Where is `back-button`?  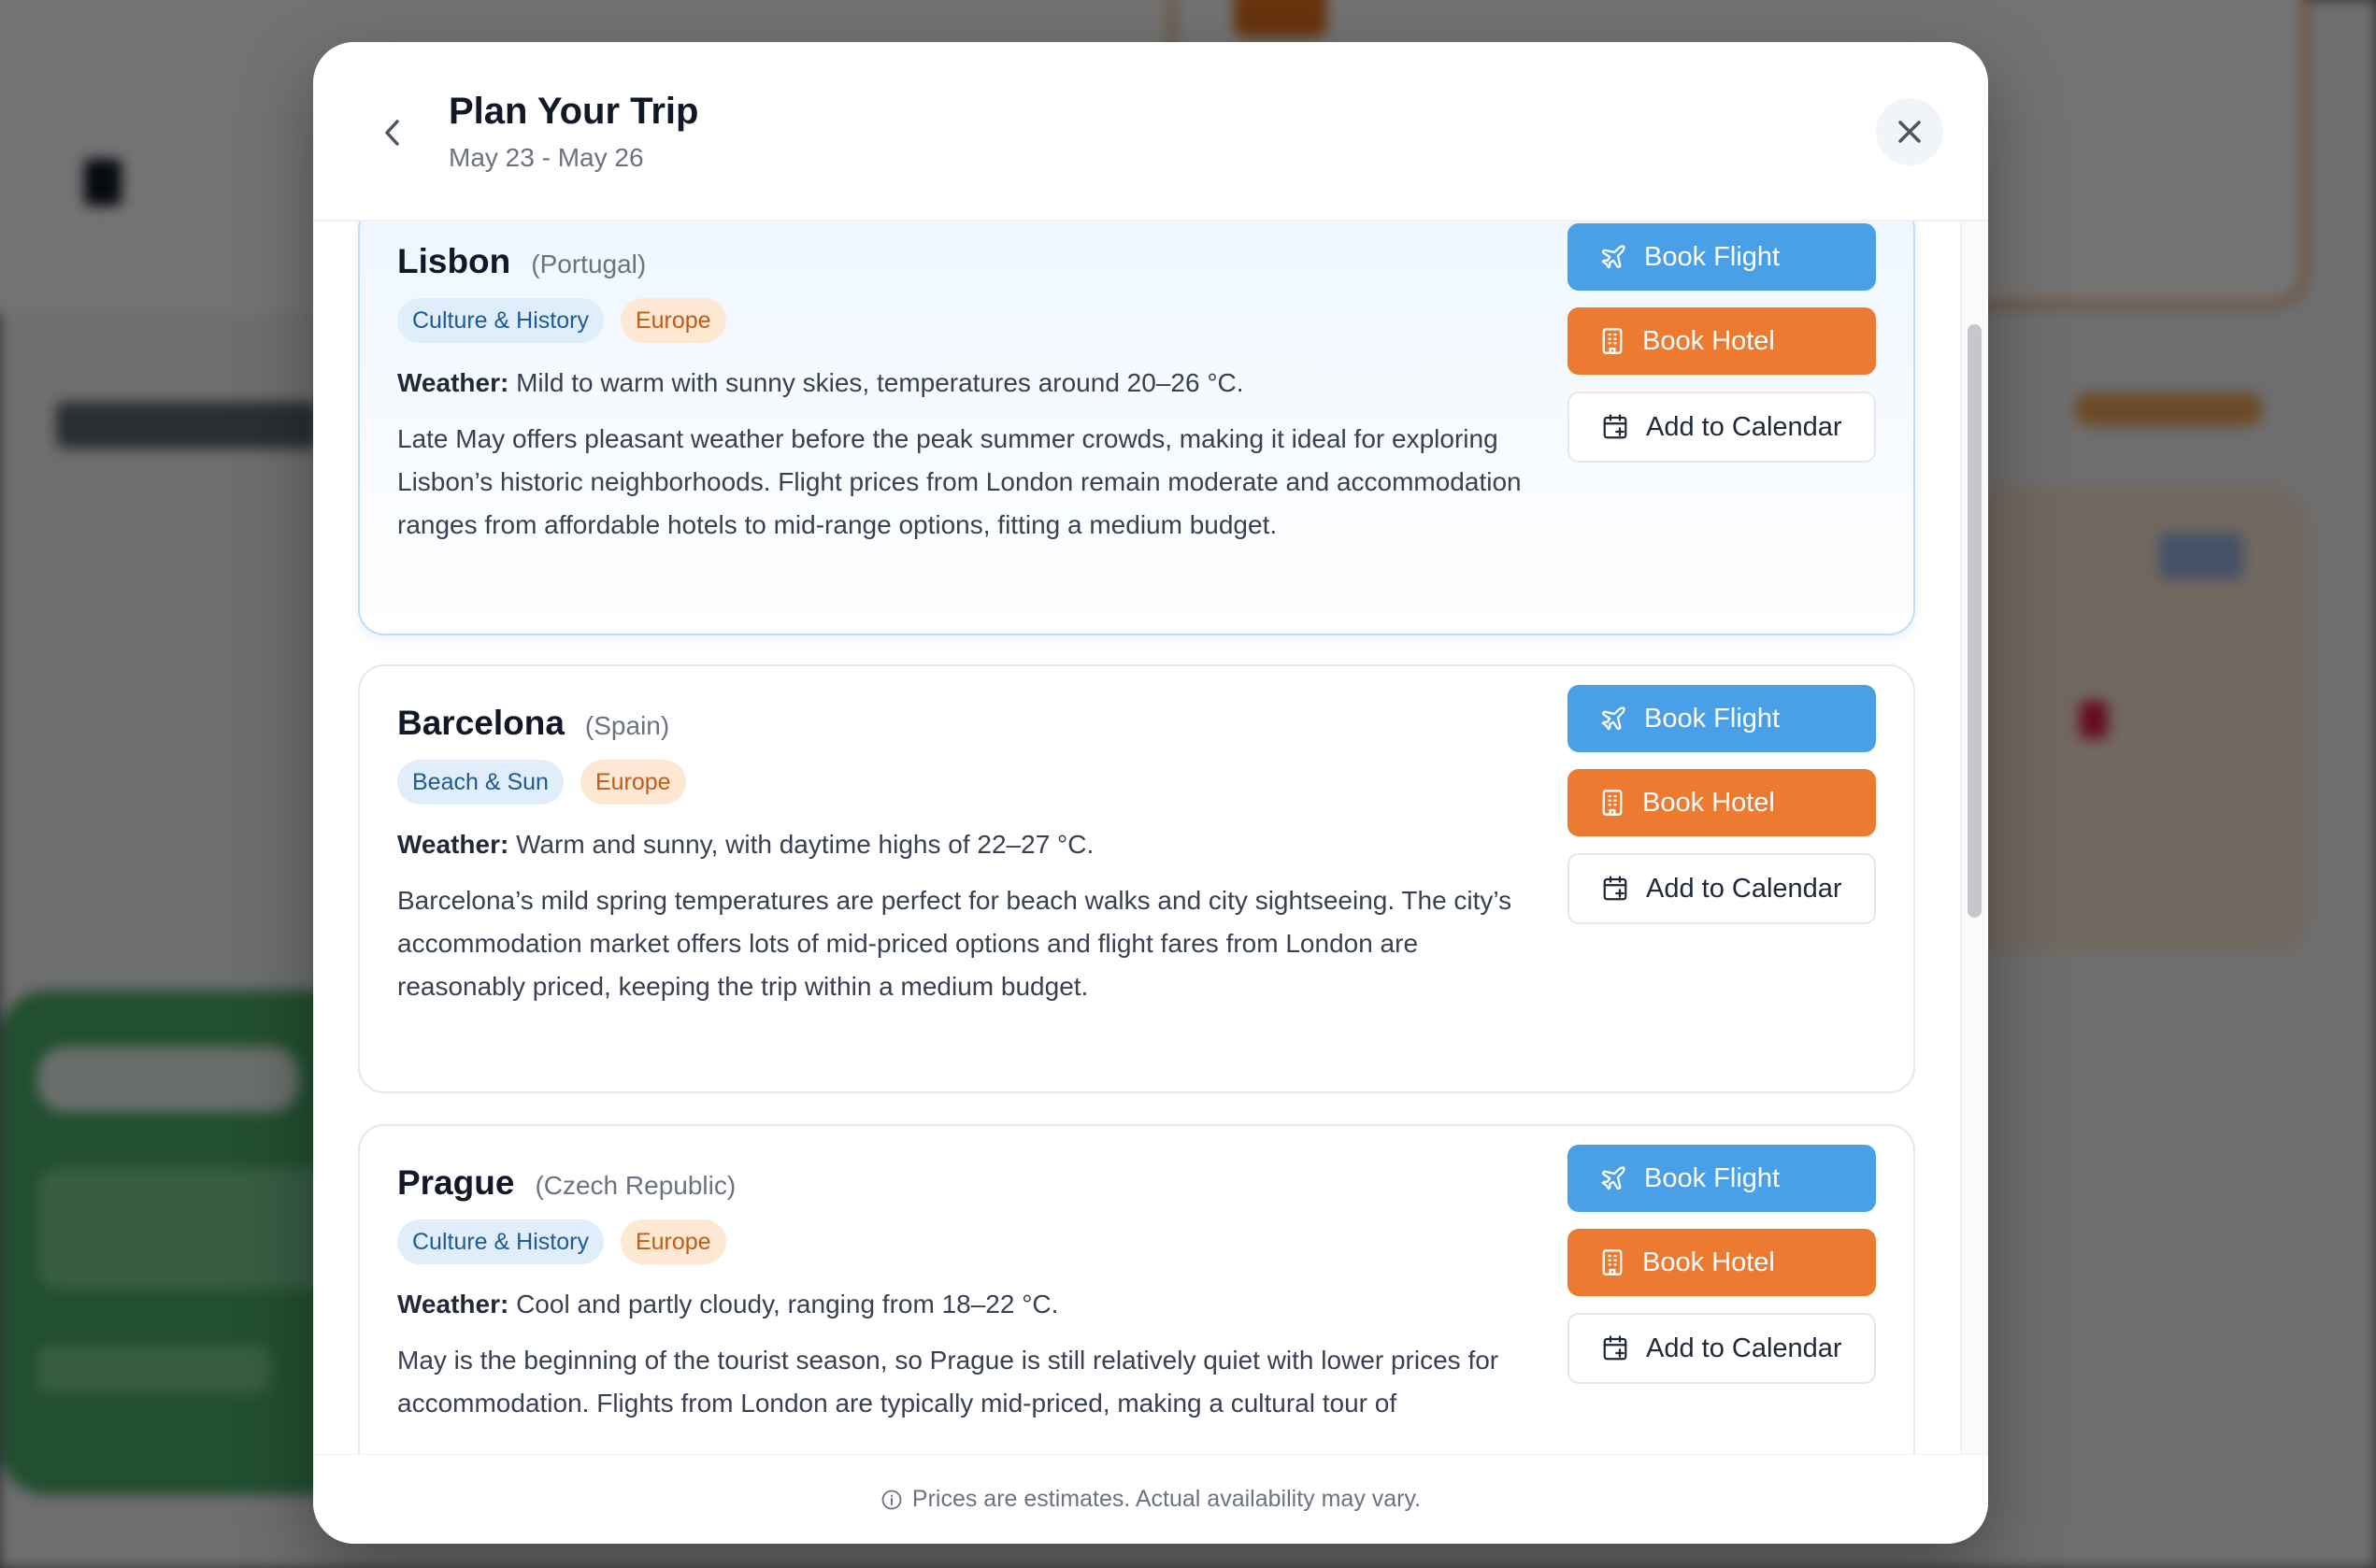
back-button is located at coordinates (392, 133).